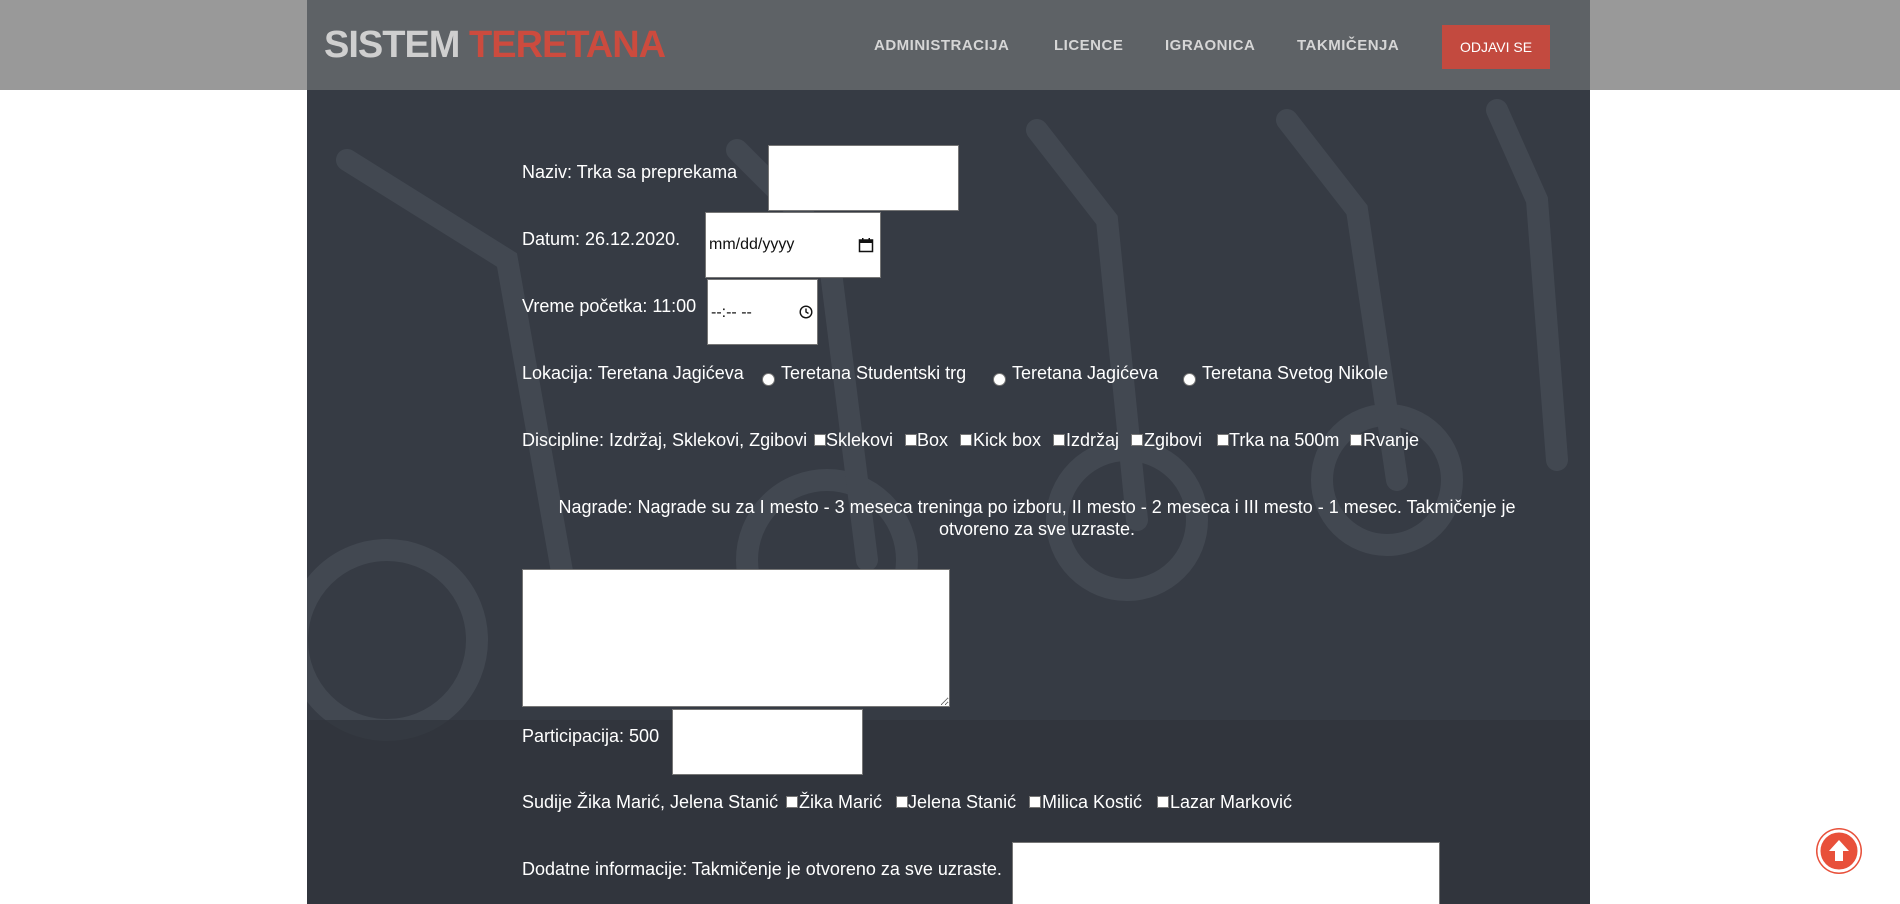 Image resolution: width=1900 pixels, height=904 pixels. Describe the element at coordinates (650, 802) in the screenshot. I see `sudije-label: Sudije Žika Marić, Jelena Stanić` at that location.